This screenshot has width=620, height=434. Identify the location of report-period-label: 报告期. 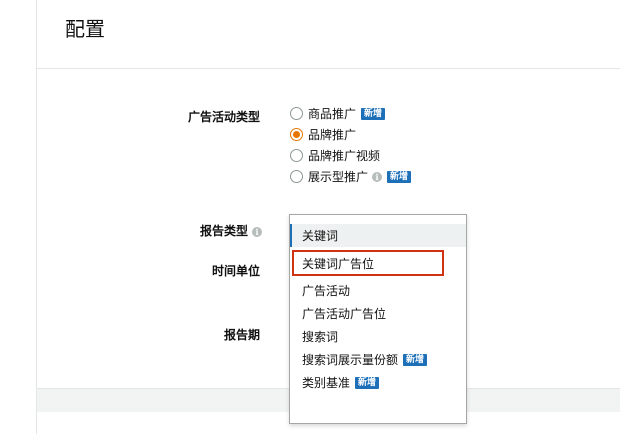
(242, 334).